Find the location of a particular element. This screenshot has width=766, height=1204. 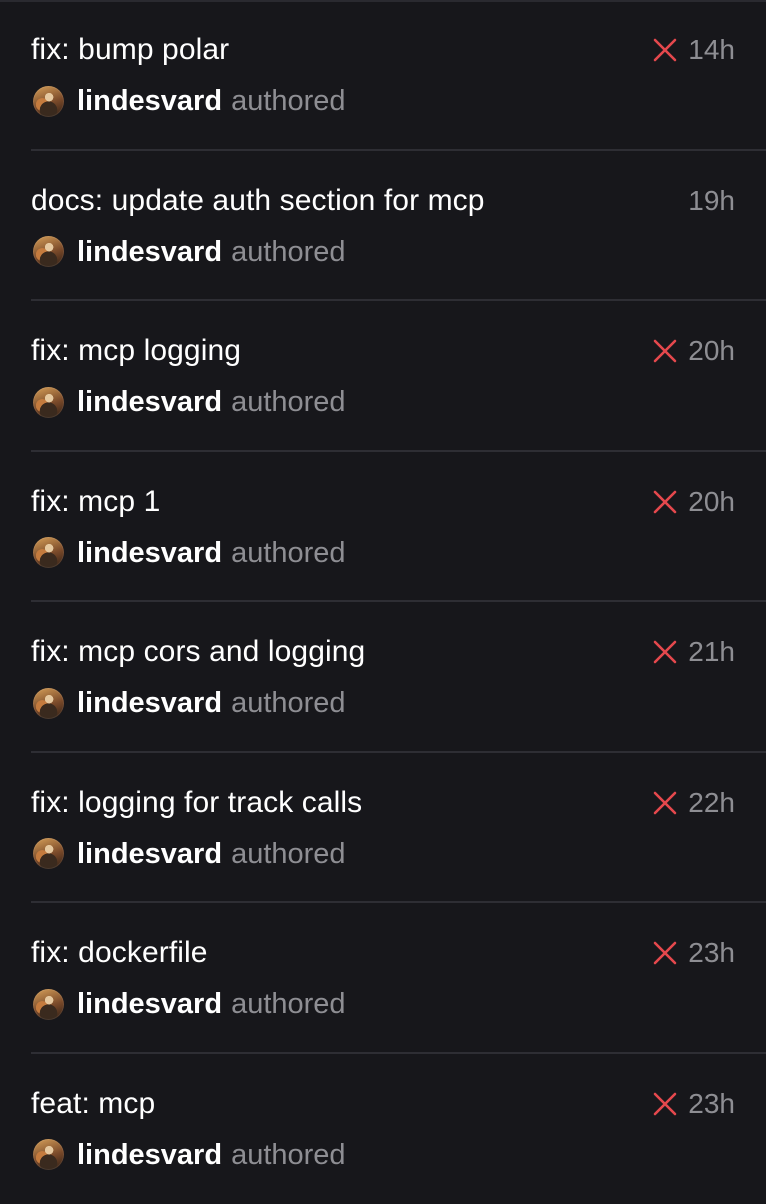

commit-meta: 14h is located at coordinates (693, 50).